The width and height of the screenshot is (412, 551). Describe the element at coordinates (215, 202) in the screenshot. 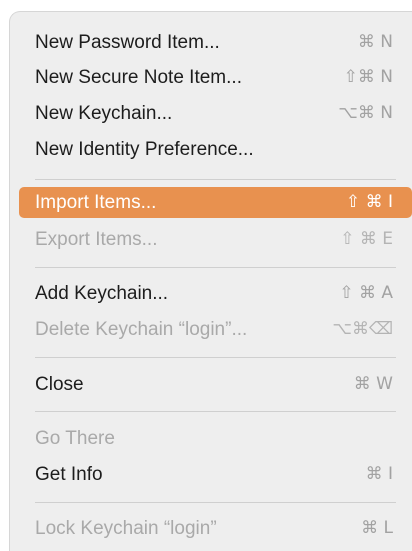

I see `menu-item-import-items: Import Items... ⇧ ⌘ I` at that location.